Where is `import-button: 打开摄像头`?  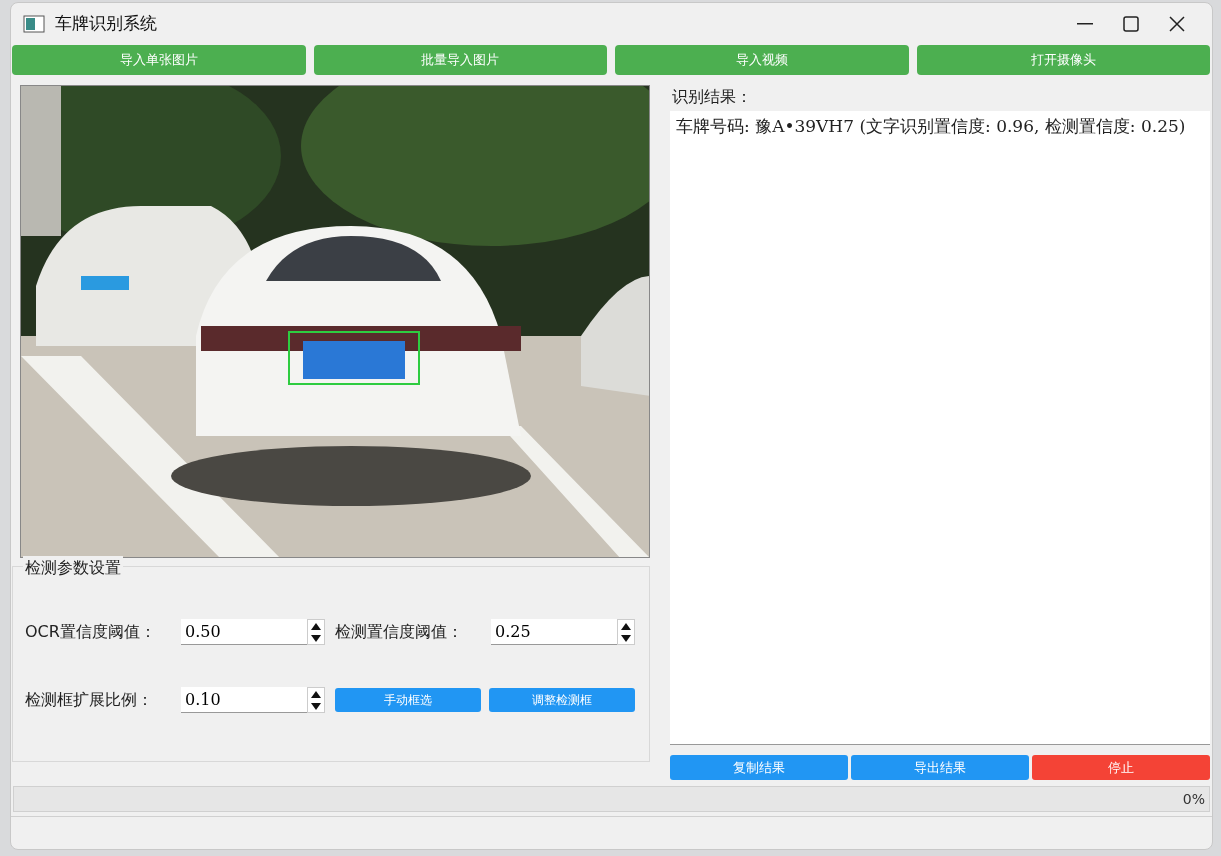 import-button: 打开摄像头 is located at coordinates (1063, 60).